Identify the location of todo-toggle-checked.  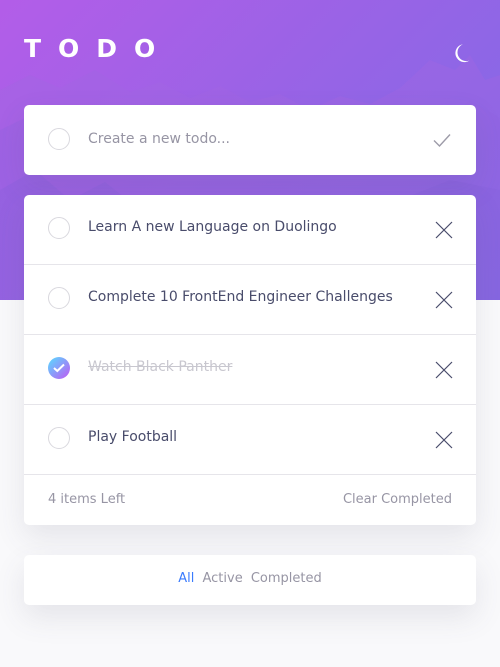
(59, 368).